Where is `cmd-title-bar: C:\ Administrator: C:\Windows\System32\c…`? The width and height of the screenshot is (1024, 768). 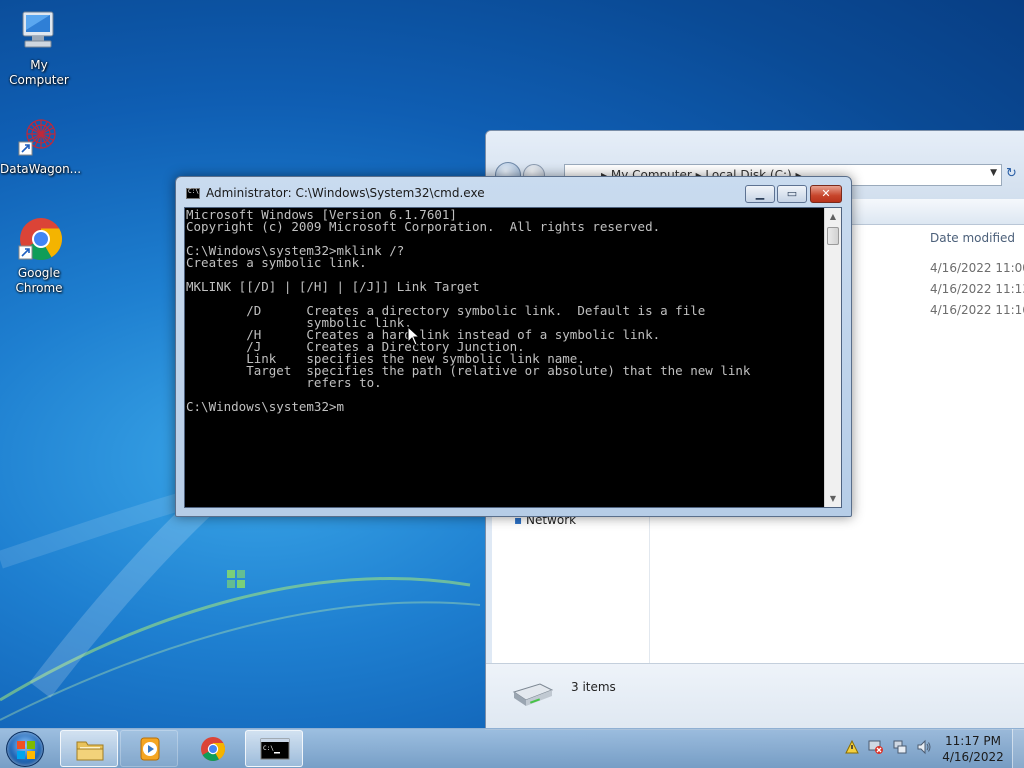
cmd-title-bar: C:\ Administrator: C:\Windows\System32\c… is located at coordinates (513, 191).